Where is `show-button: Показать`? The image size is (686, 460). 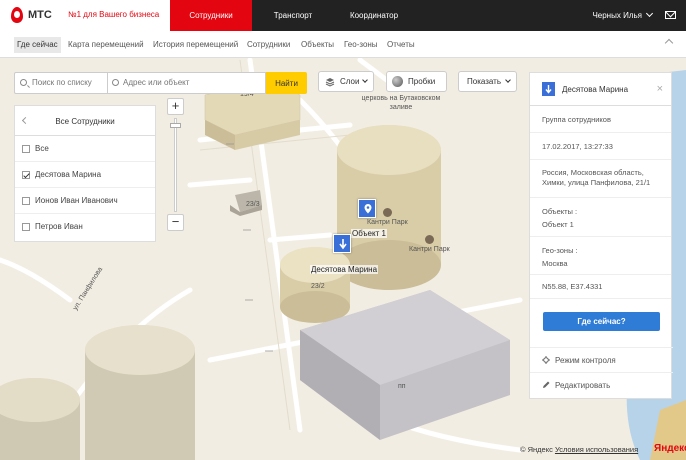
show-button: Показать is located at coordinates (487, 81).